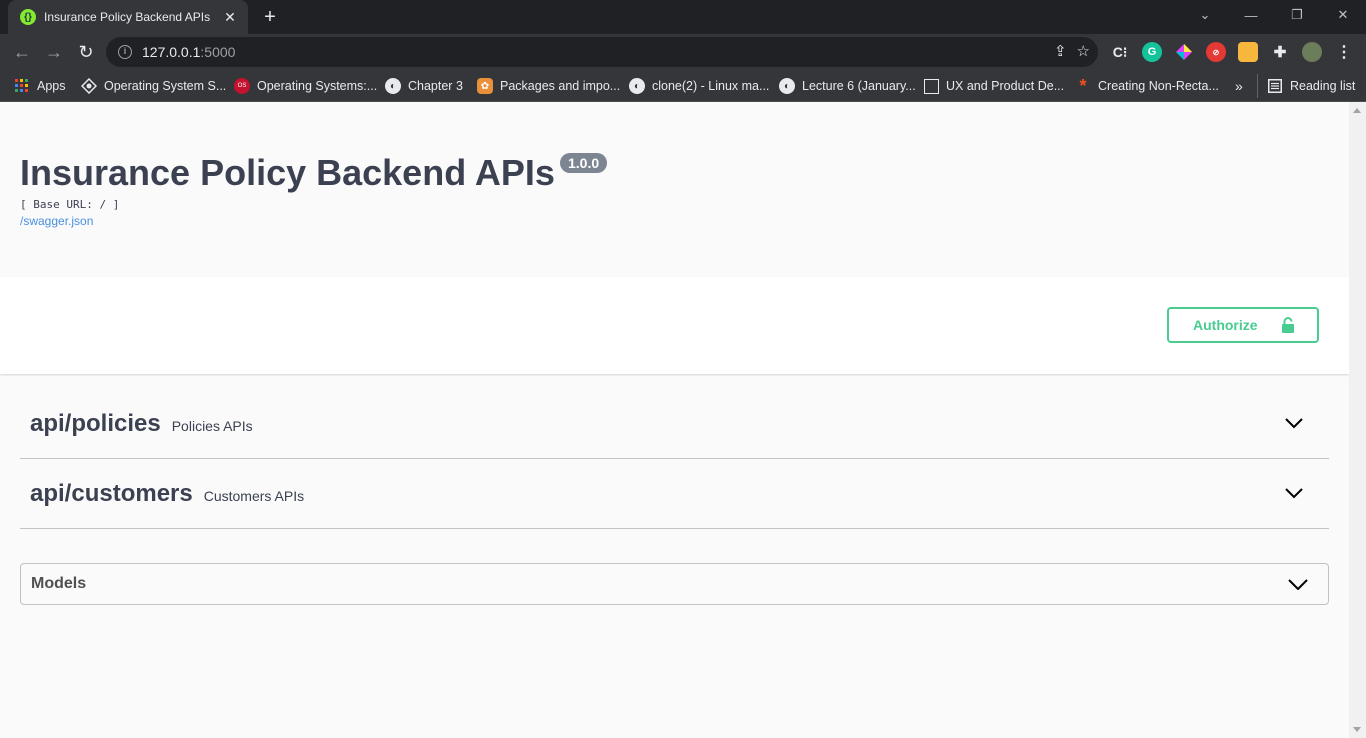 The width and height of the screenshot is (1366, 738). Describe the element at coordinates (242, 86) in the screenshot. I see `red-circle-icon: OS` at that location.